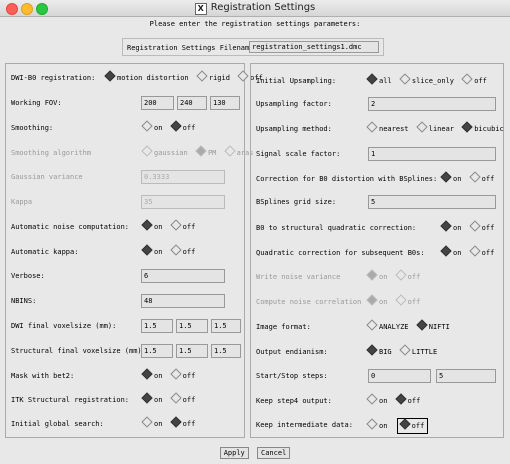 The image size is (510, 464). I want to click on endian-big-radio: BIG, so click(379, 351).